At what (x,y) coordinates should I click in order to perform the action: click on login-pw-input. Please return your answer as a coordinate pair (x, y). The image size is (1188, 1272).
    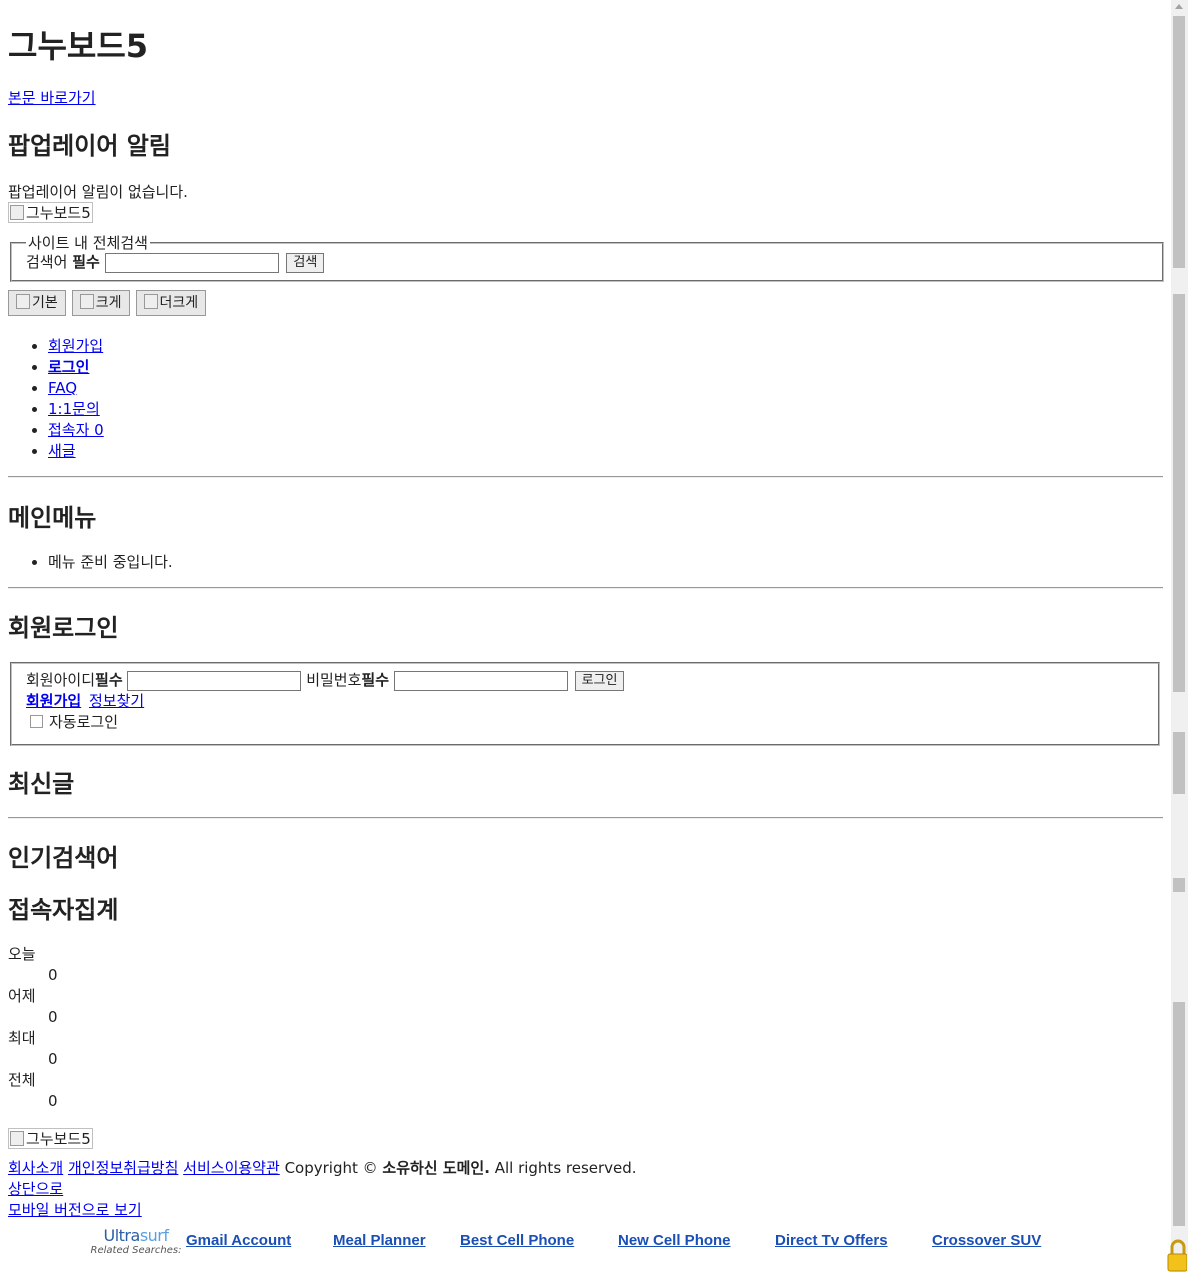
    Looking at the image, I should click on (480, 680).